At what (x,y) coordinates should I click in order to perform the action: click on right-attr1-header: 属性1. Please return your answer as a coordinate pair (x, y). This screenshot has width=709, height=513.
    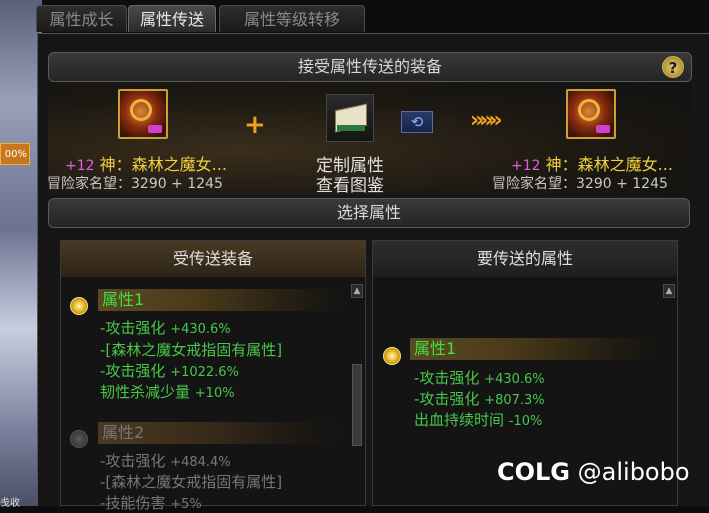
    Looking at the image, I should click on (535, 349).